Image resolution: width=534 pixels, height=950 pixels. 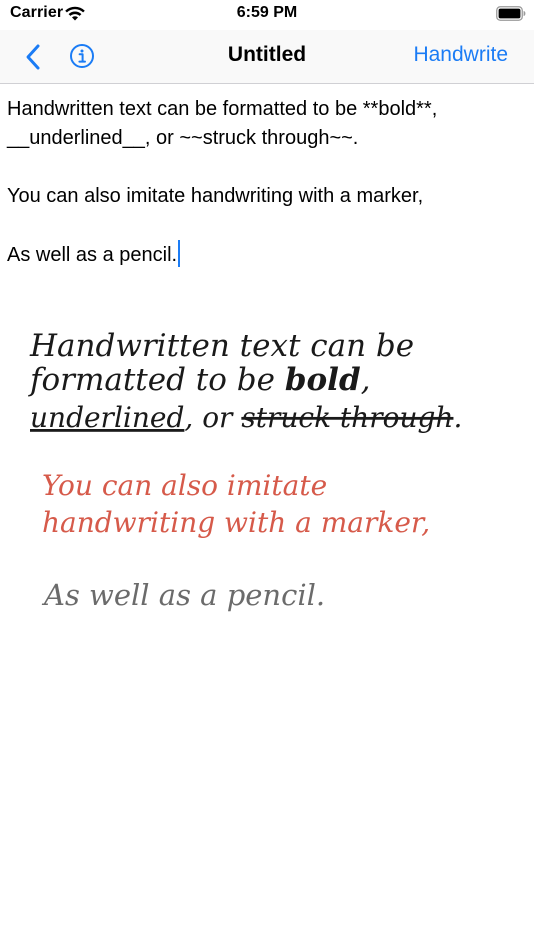 What do you see at coordinates (212, 417) in the screenshot?
I see `hand-line-3-mid: , or` at bounding box center [212, 417].